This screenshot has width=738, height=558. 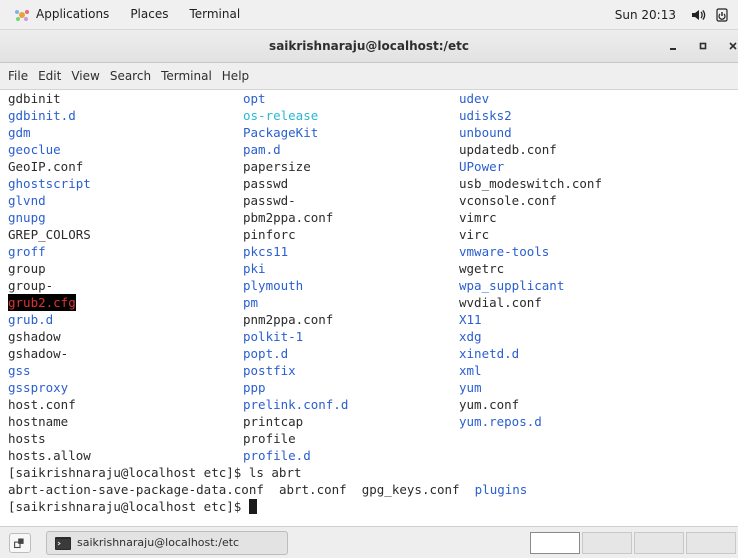 What do you see at coordinates (722, 15) in the screenshot?
I see `power-icon` at bounding box center [722, 15].